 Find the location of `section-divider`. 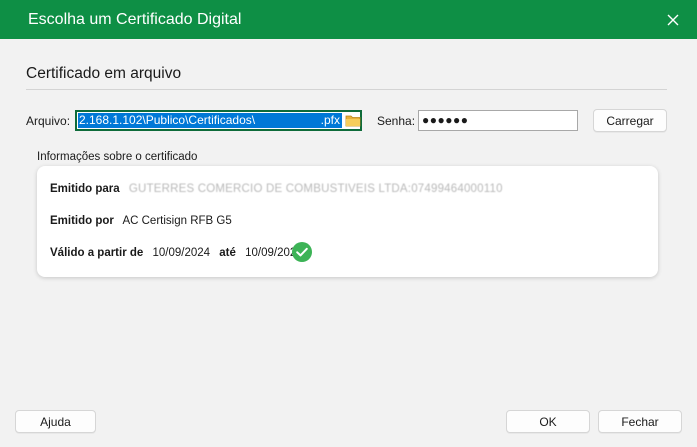

section-divider is located at coordinates (346, 89).